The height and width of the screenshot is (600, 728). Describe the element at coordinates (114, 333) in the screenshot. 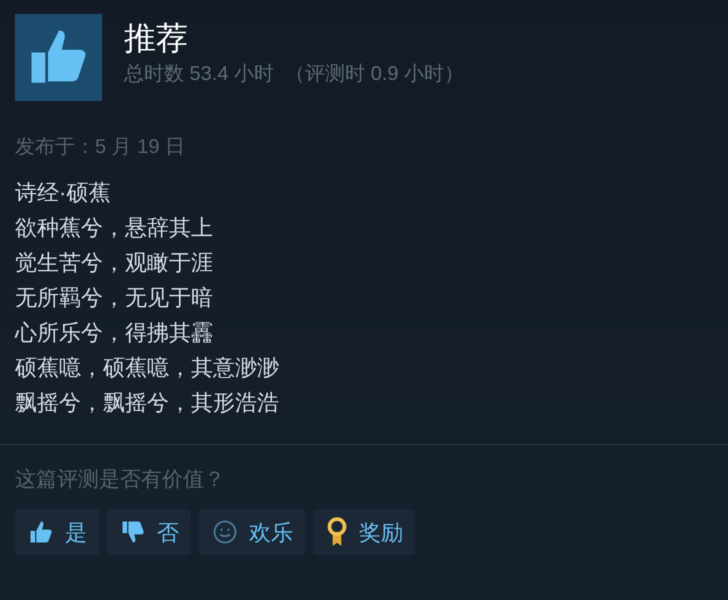

I see `review-line: 心所乐兮，得拂其靐` at that location.